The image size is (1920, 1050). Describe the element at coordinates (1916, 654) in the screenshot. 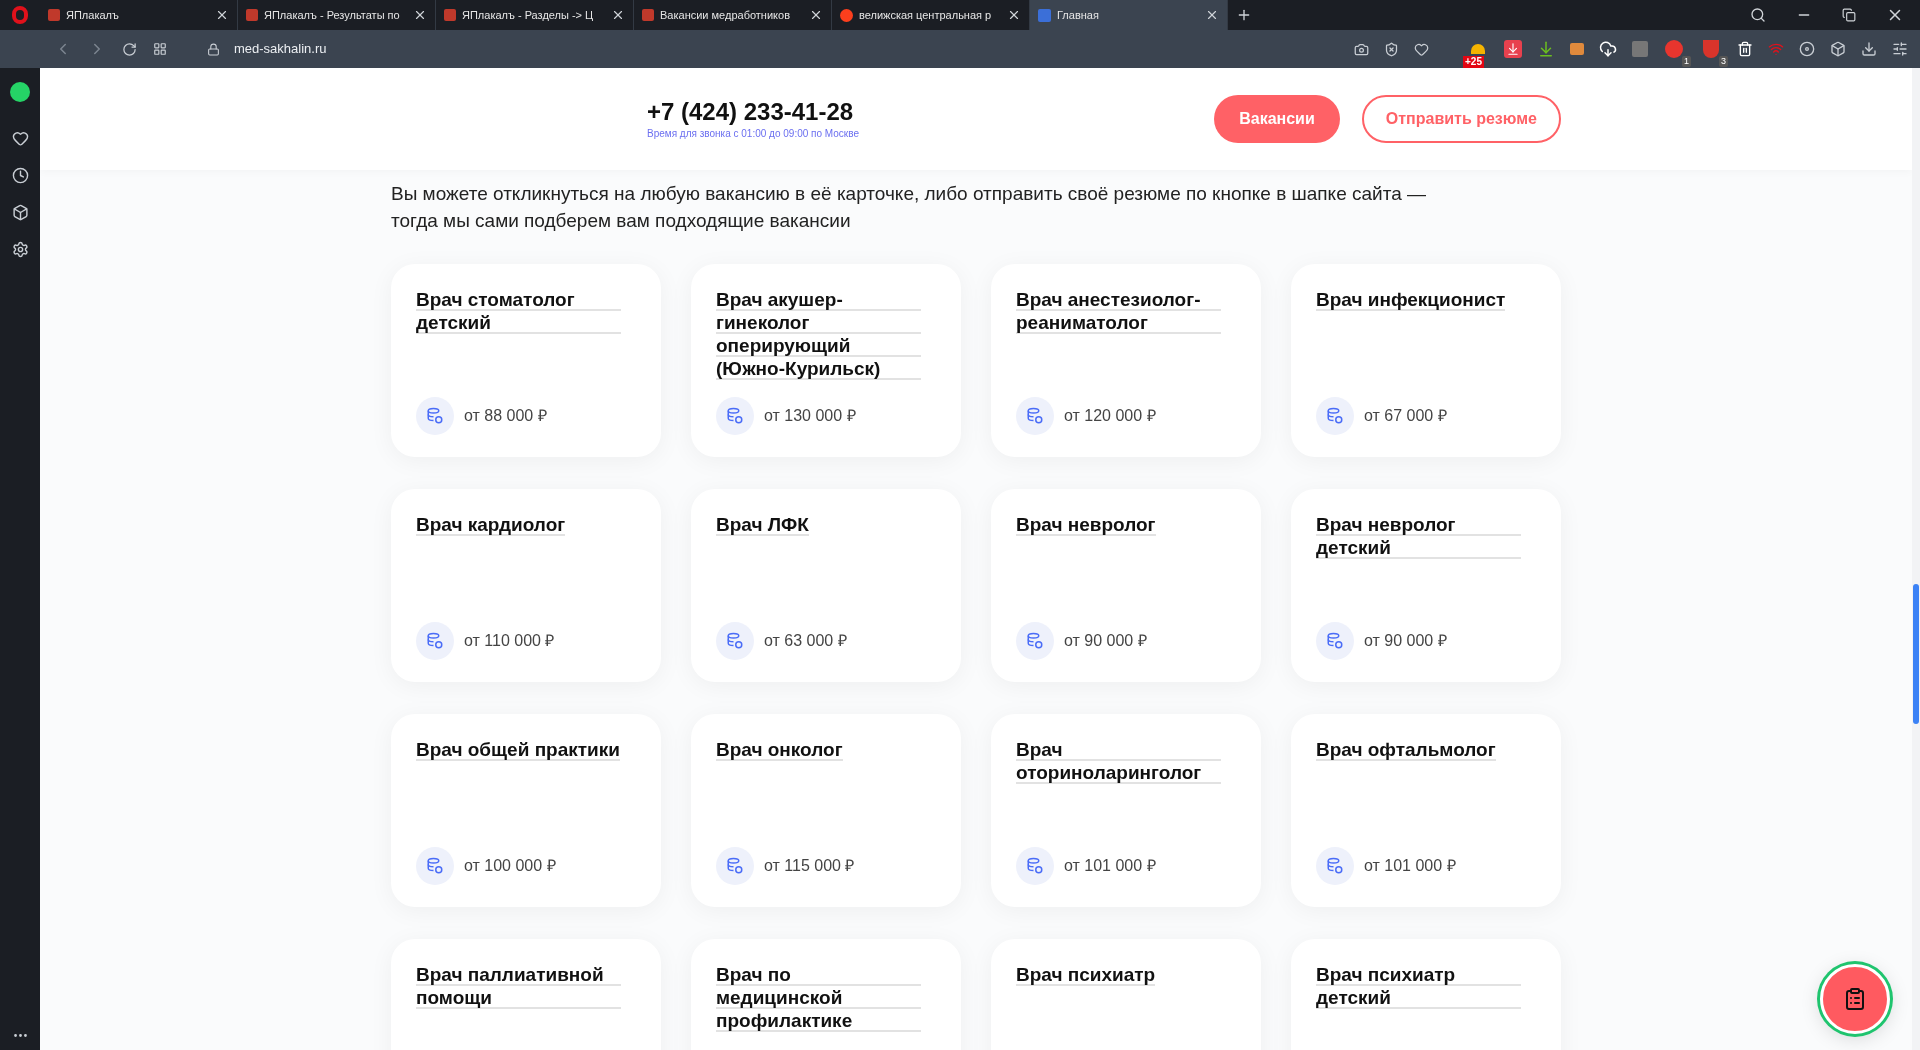

I see `scrollbar-thumb` at that location.